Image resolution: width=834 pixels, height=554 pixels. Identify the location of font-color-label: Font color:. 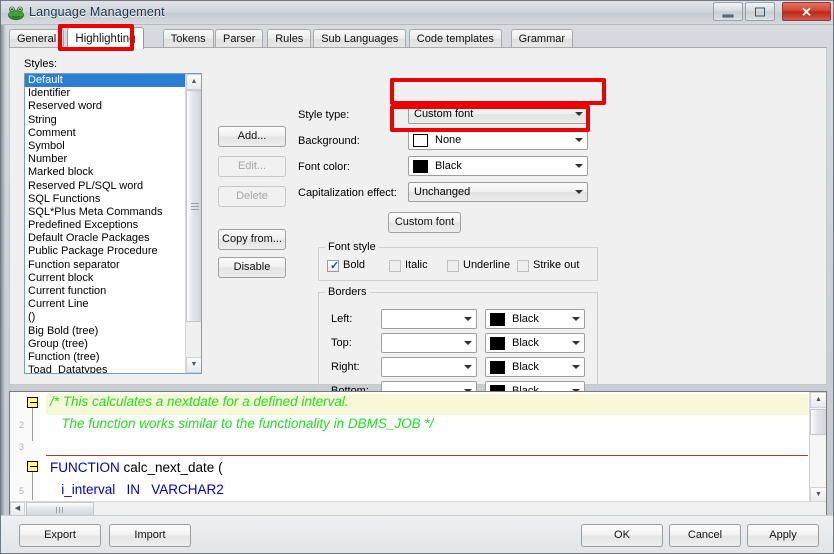
(324, 167).